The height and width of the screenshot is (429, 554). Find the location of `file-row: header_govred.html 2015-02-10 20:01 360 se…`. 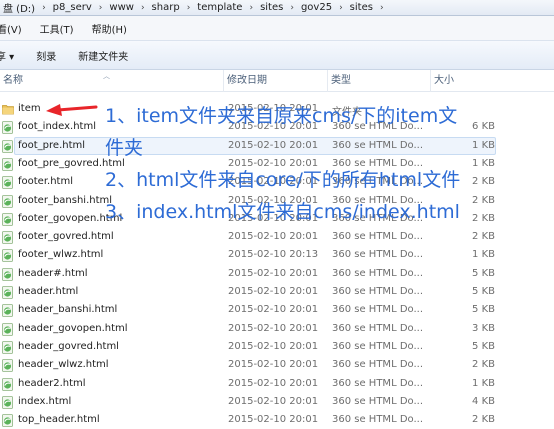

file-row: header_govred.html 2015-02-10 20:01 360 se… is located at coordinates (277, 347).